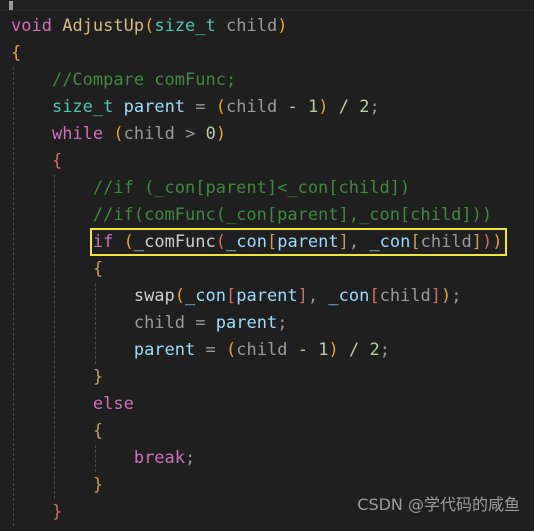 This screenshot has height=531, width=534. What do you see at coordinates (210, 350) in the screenshot?
I see `code-token: =` at bounding box center [210, 350].